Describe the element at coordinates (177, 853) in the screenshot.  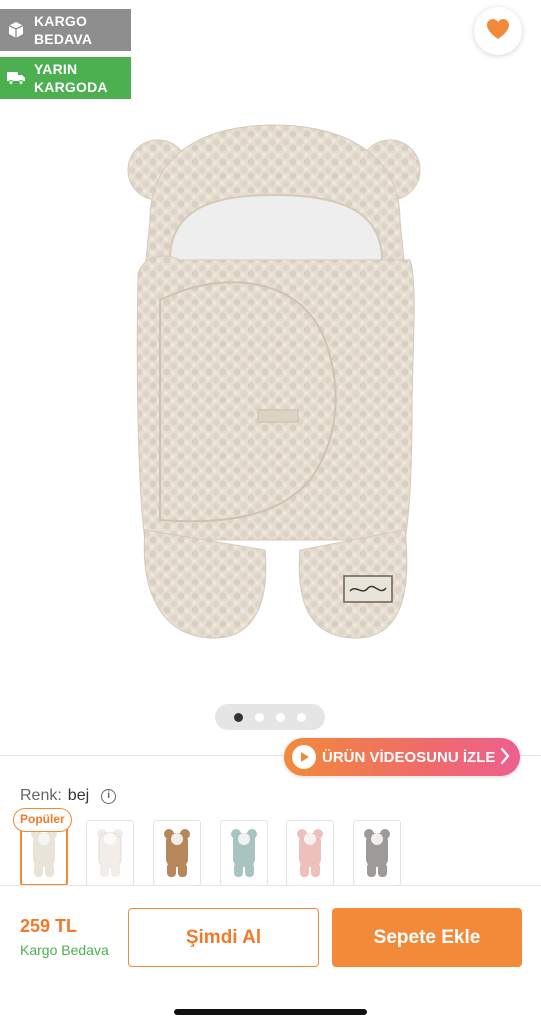
I see `color-swatch-kahverengi` at that location.